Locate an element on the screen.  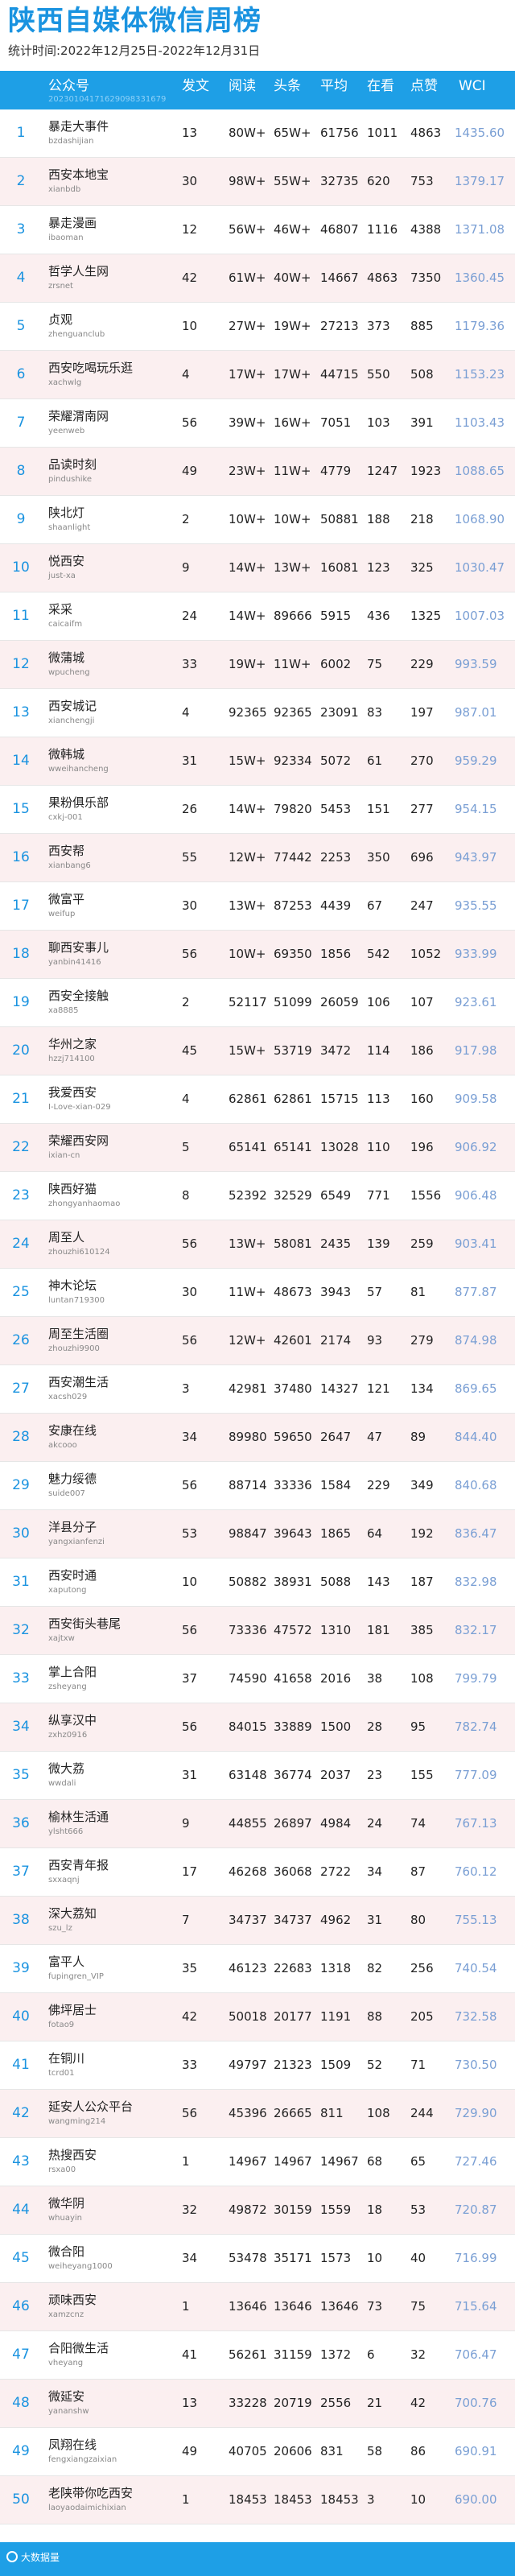
cell-wci: 715.64 is located at coordinates (476, 2306).